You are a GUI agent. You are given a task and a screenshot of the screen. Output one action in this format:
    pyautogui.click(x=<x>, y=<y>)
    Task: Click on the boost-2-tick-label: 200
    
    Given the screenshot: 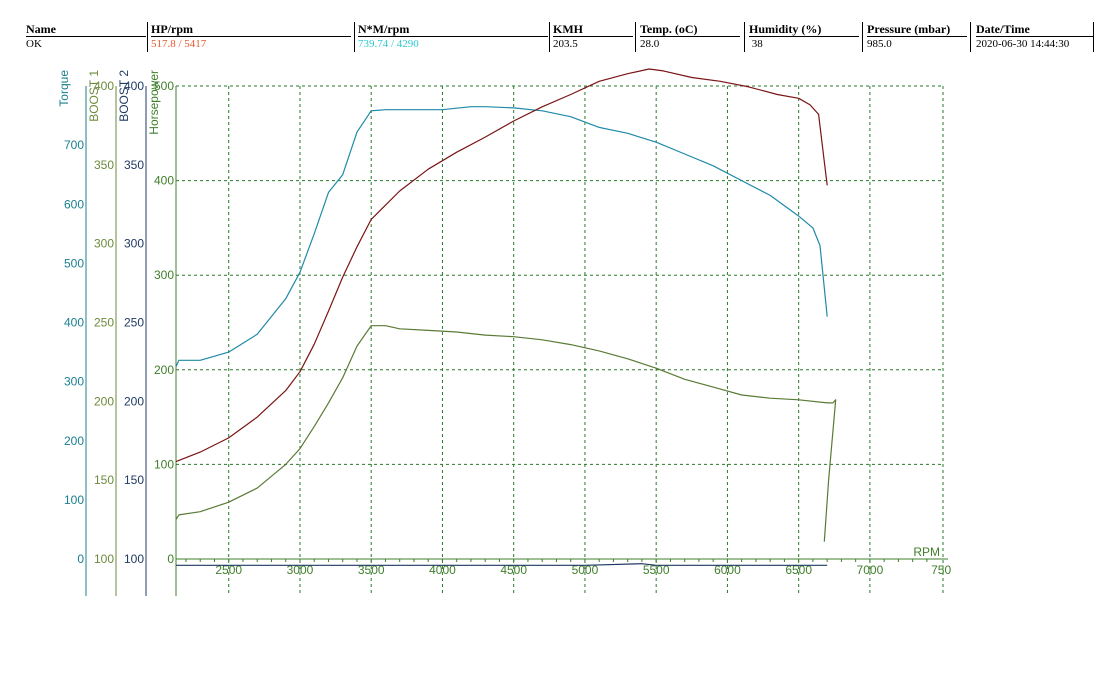 What is the action you would take?
    pyautogui.click(x=134, y=401)
    